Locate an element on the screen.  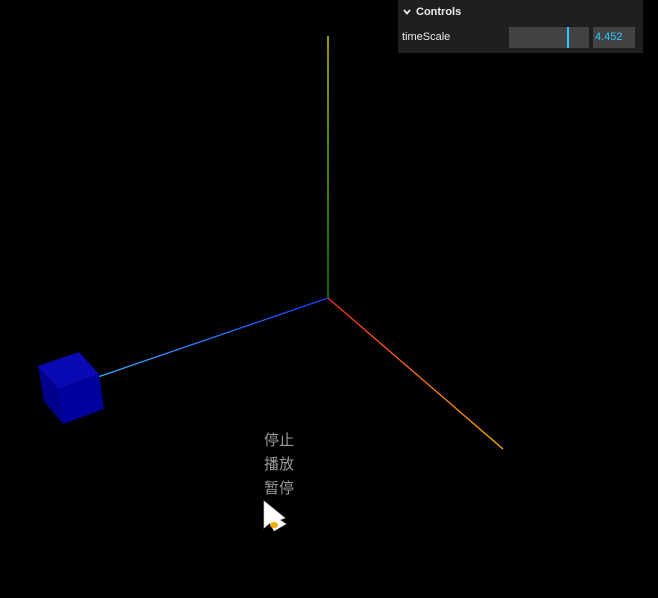
controls-panel: Controls timeScale 4.452 is located at coordinates (520, 26).